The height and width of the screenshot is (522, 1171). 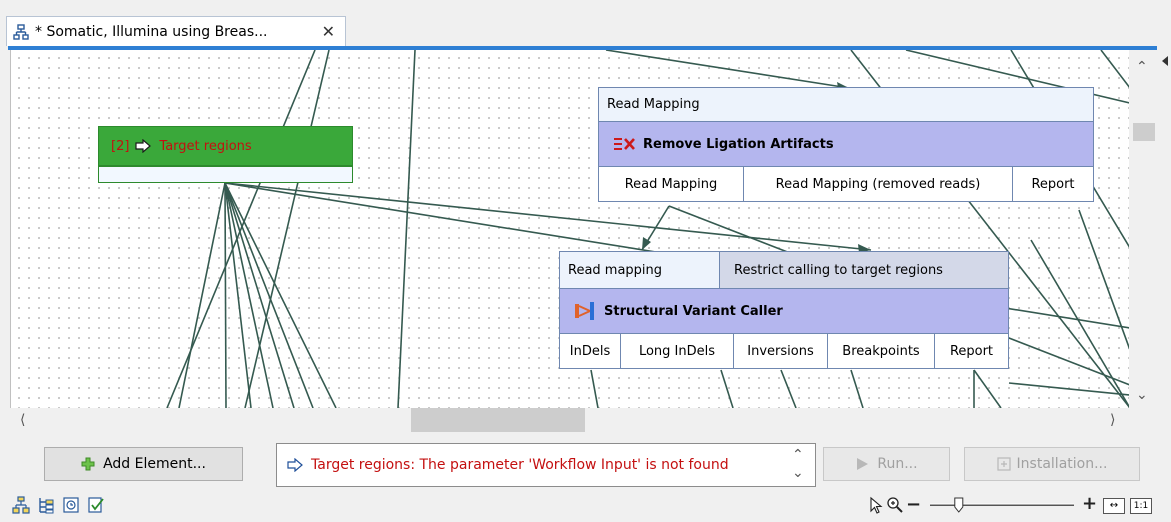 I want to click on vertical-scrollbar, so click(x=1143, y=229).